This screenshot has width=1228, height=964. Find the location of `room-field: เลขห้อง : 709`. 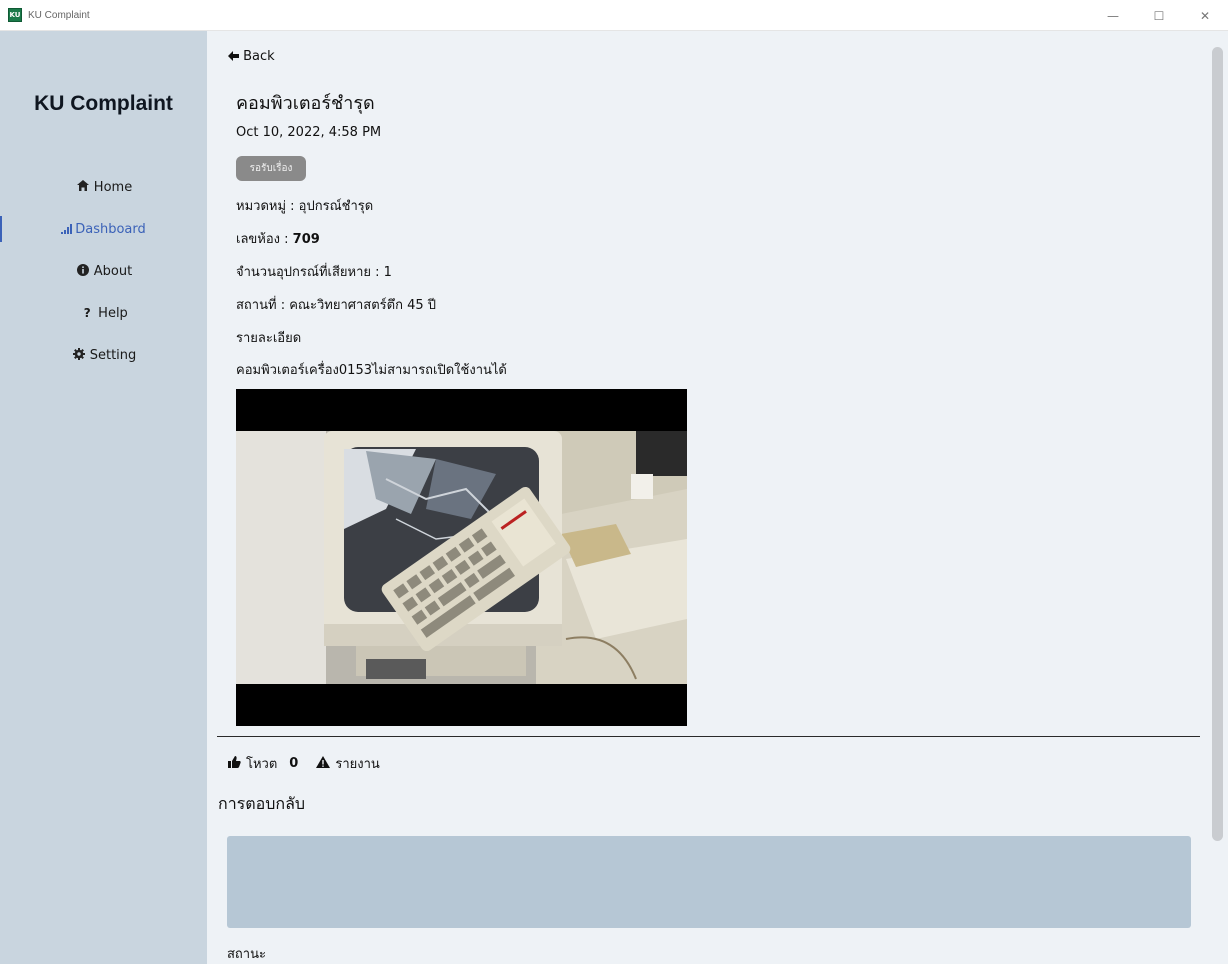

room-field: เลขห้อง : 709 is located at coordinates (278, 238).